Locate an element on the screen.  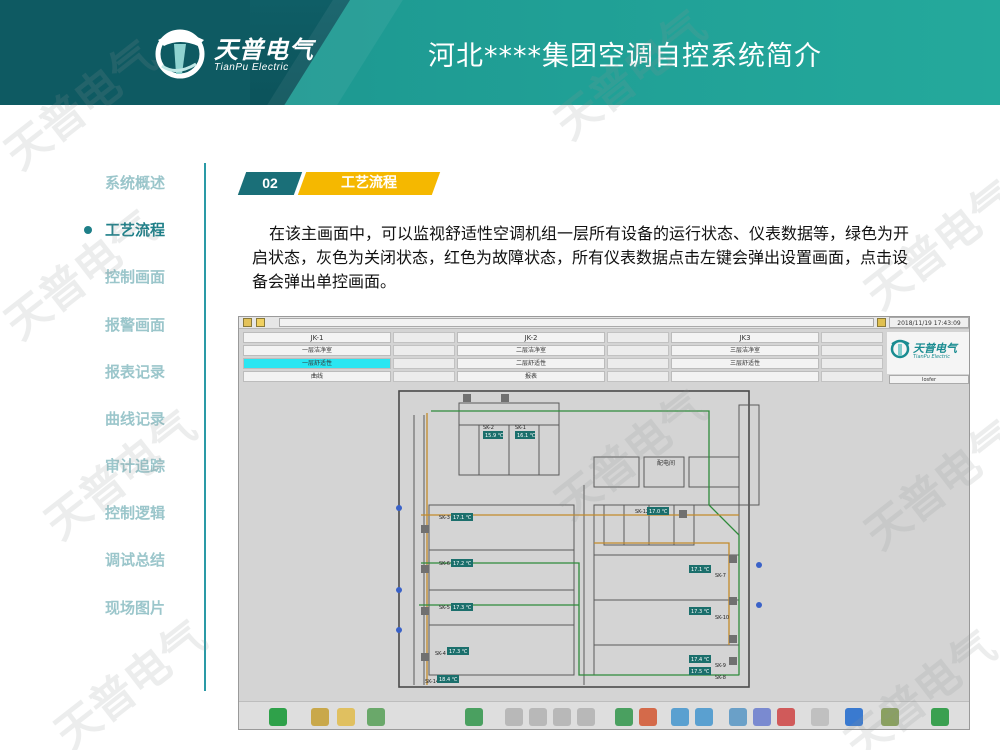
lock-icon is located at coordinates (260, 322).